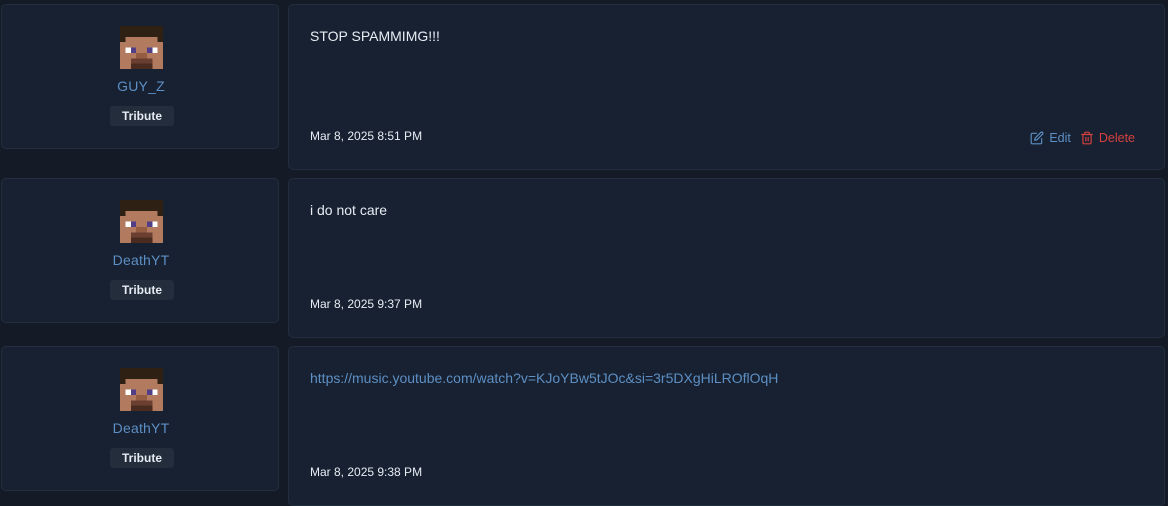 The image size is (1168, 506). What do you see at coordinates (1060, 138) in the screenshot?
I see `edit-label: Edit` at bounding box center [1060, 138].